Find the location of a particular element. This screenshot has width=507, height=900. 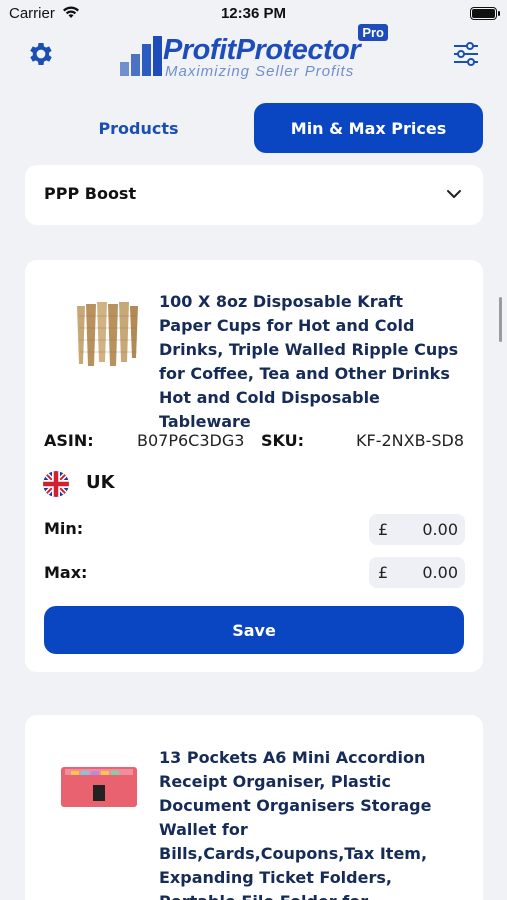

sku-label: SKU: is located at coordinates (283, 440).